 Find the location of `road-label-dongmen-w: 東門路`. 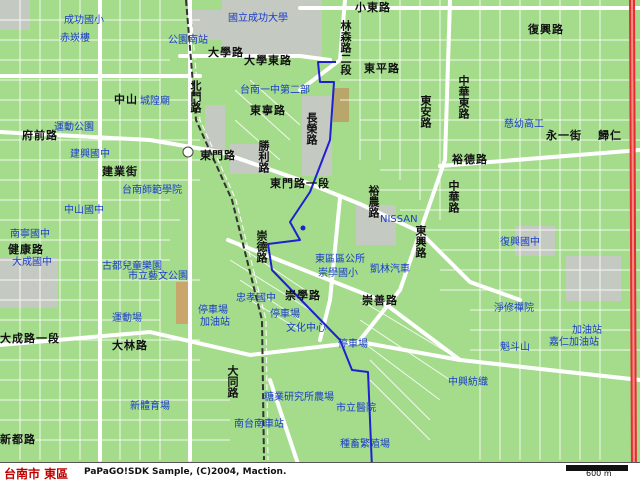

road-label-dongmen-w: 東門路 is located at coordinates (218, 155).